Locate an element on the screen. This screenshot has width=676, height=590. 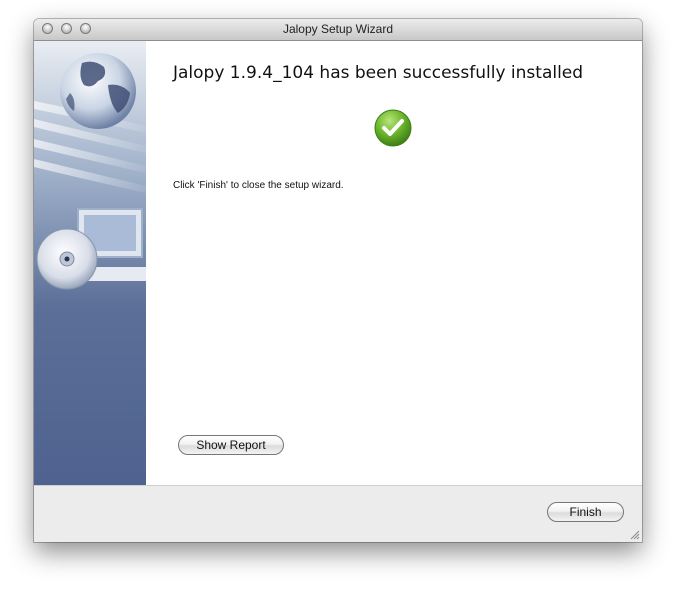
globe-icon is located at coordinates (98, 91).